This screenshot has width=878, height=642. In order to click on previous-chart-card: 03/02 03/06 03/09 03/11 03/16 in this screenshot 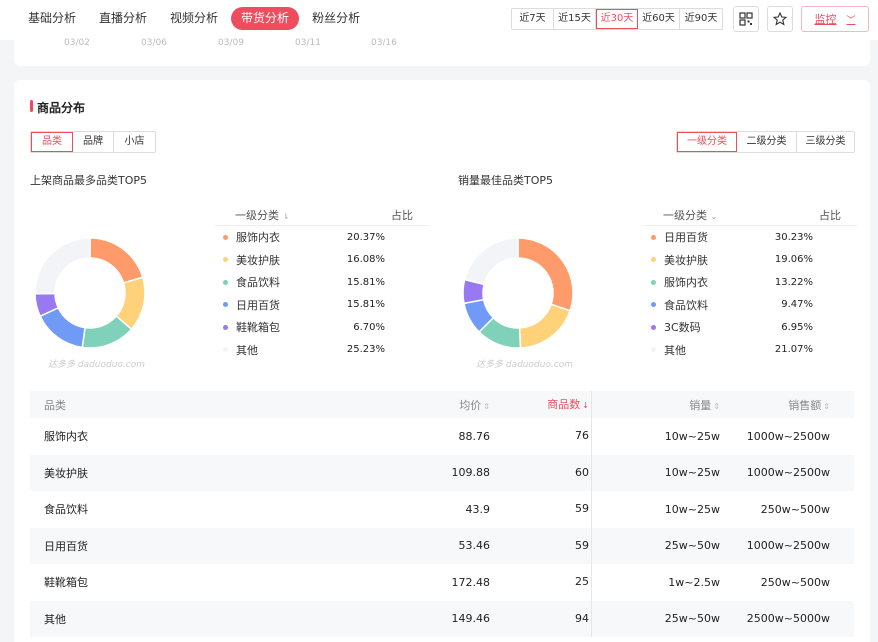, I will do `click(442, 52)`.